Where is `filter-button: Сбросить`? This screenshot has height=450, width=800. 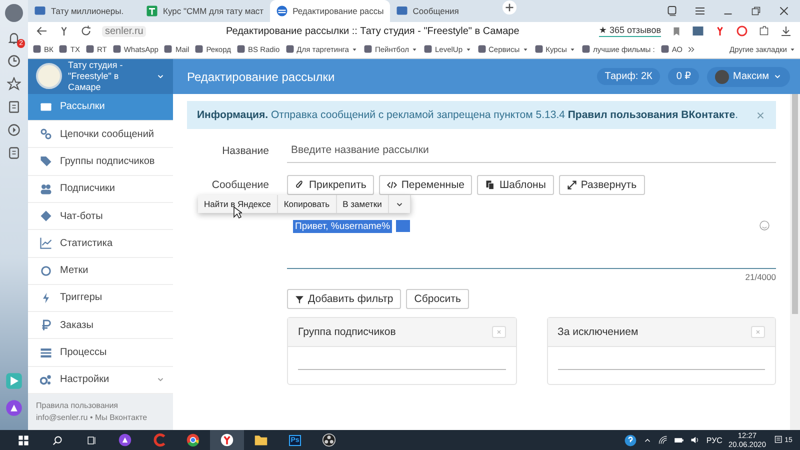 filter-button: Сбросить is located at coordinates (437, 299).